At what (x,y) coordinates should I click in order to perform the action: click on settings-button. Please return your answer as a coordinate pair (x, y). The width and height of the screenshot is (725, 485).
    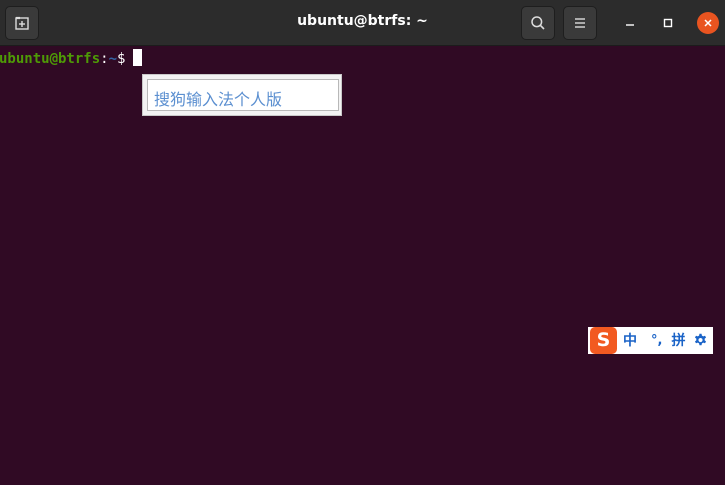
    Looking at the image, I should click on (700, 340).